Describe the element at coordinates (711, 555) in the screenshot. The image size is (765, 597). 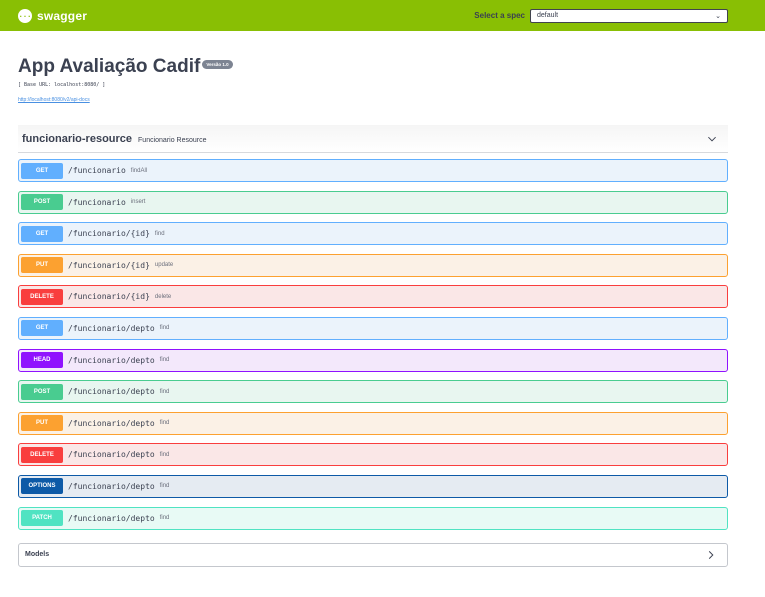
I see `chevron-right-icon` at that location.